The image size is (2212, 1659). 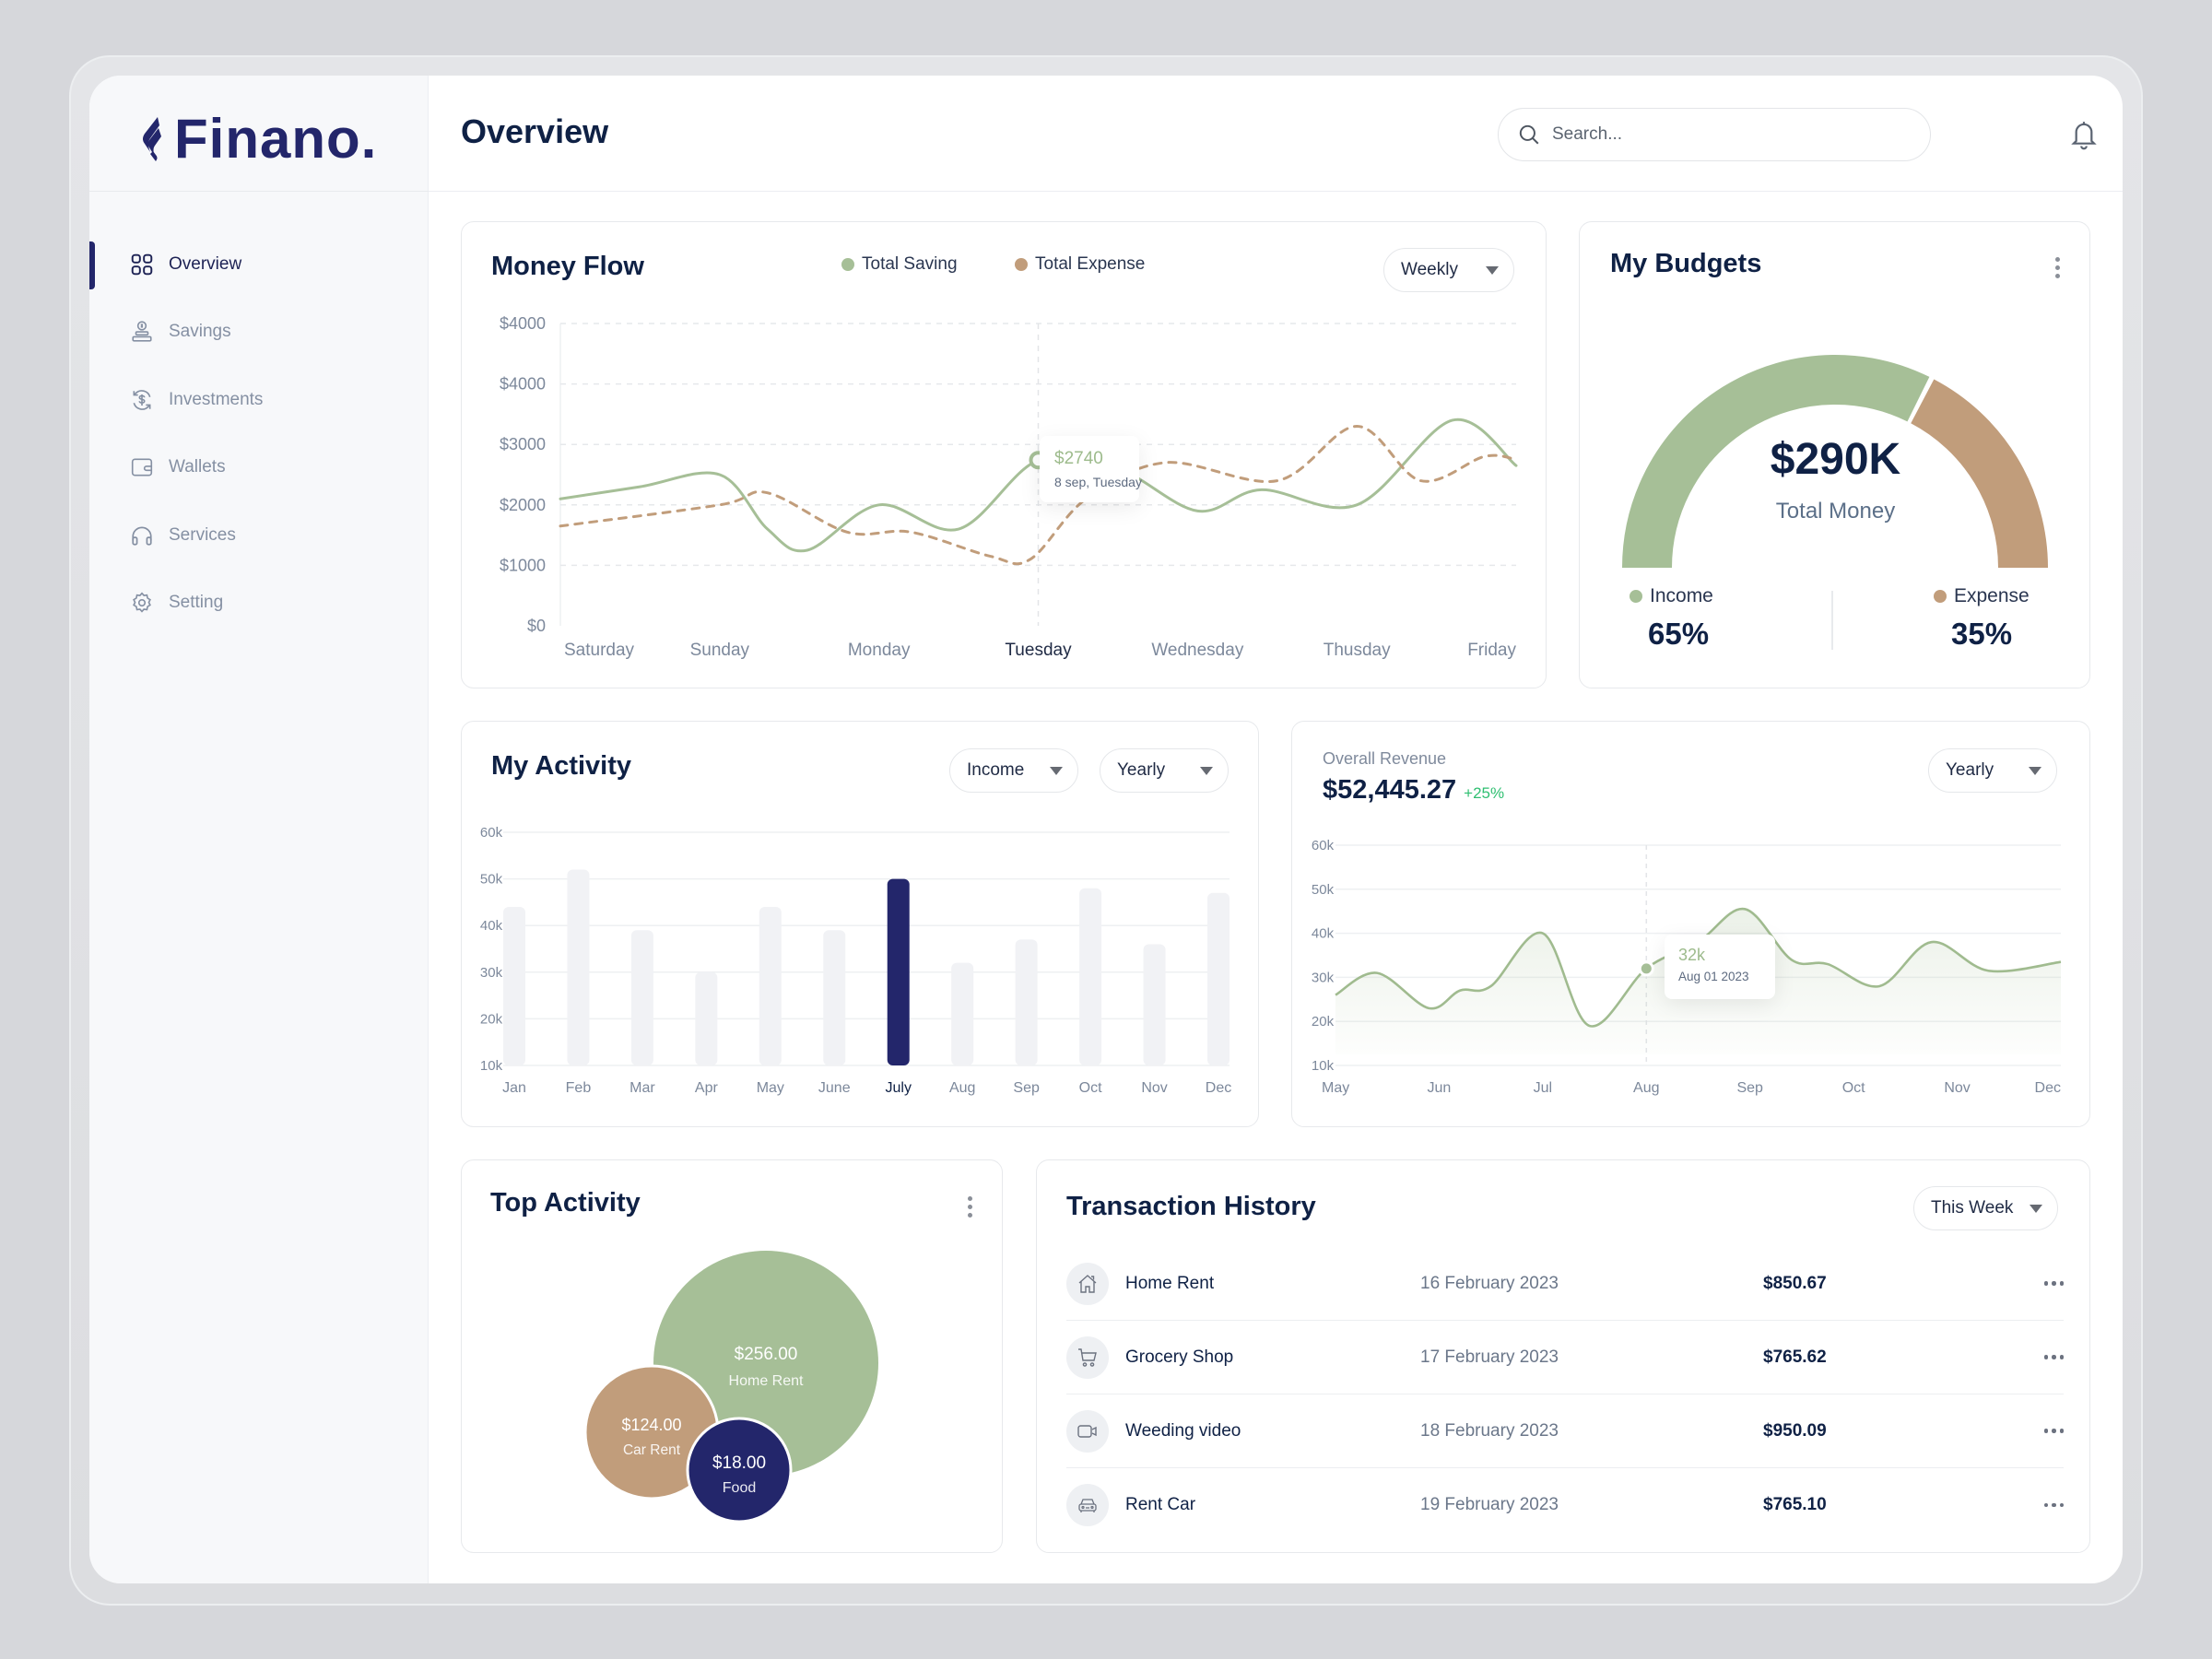 What do you see at coordinates (1565, 1505) in the screenshot?
I see `transaction-row: Rent Car 19 February 2023 $765.10` at bounding box center [1565, 1505].